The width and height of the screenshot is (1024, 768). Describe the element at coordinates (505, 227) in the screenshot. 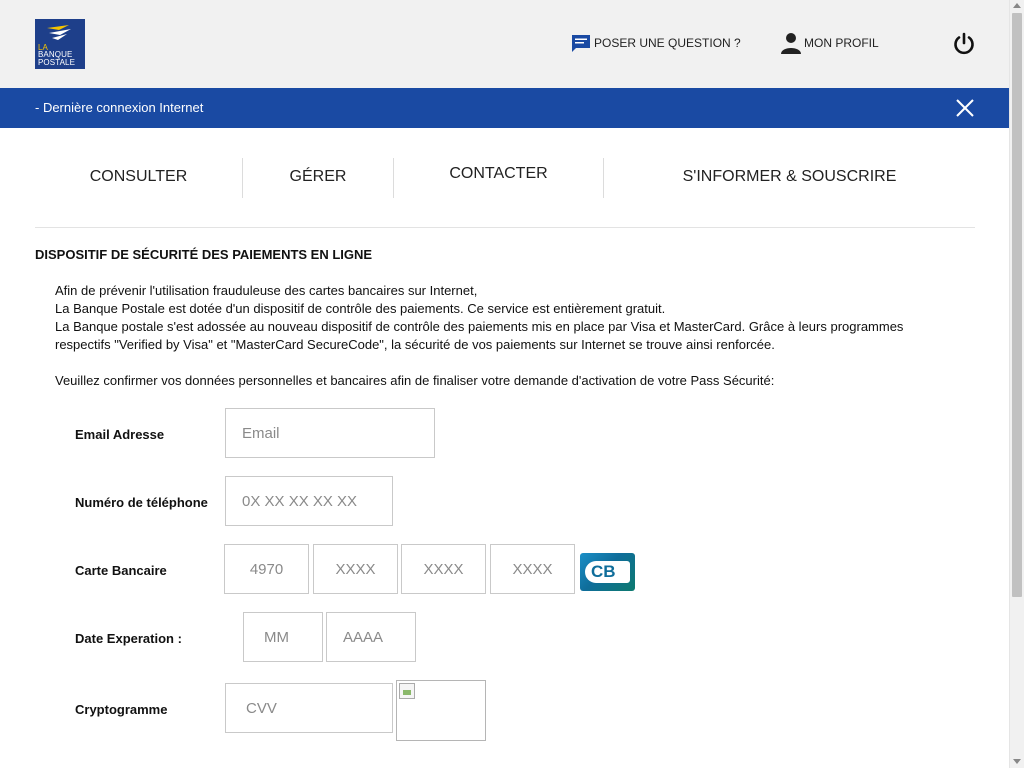

I see `nav-divider-line` at that location.